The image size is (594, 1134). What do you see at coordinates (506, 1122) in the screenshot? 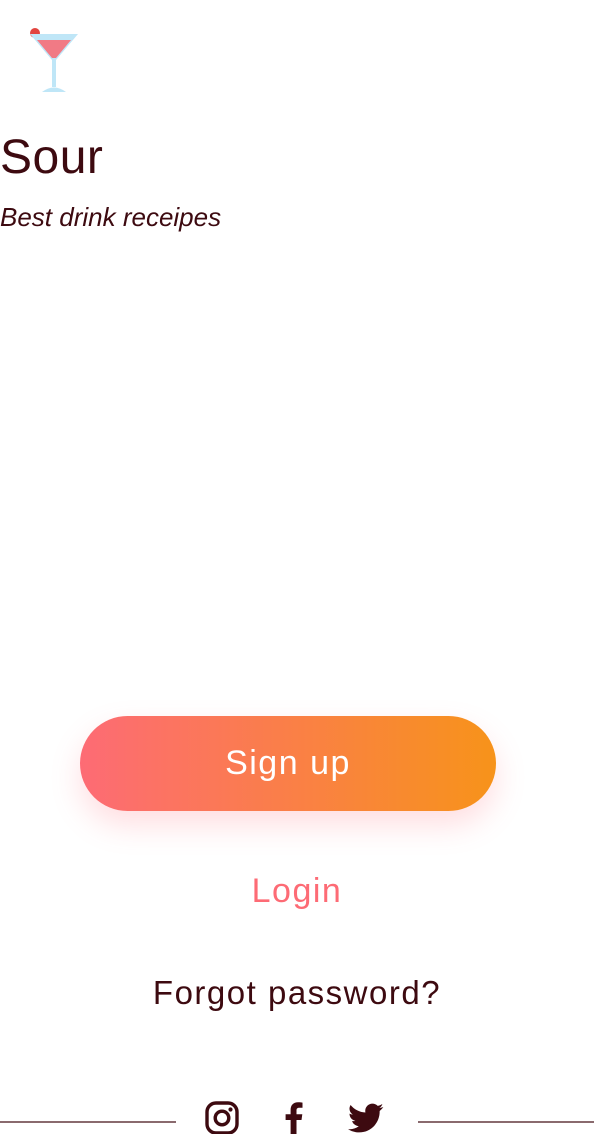
I see `divider-right` at bounding box center [506, 1122].